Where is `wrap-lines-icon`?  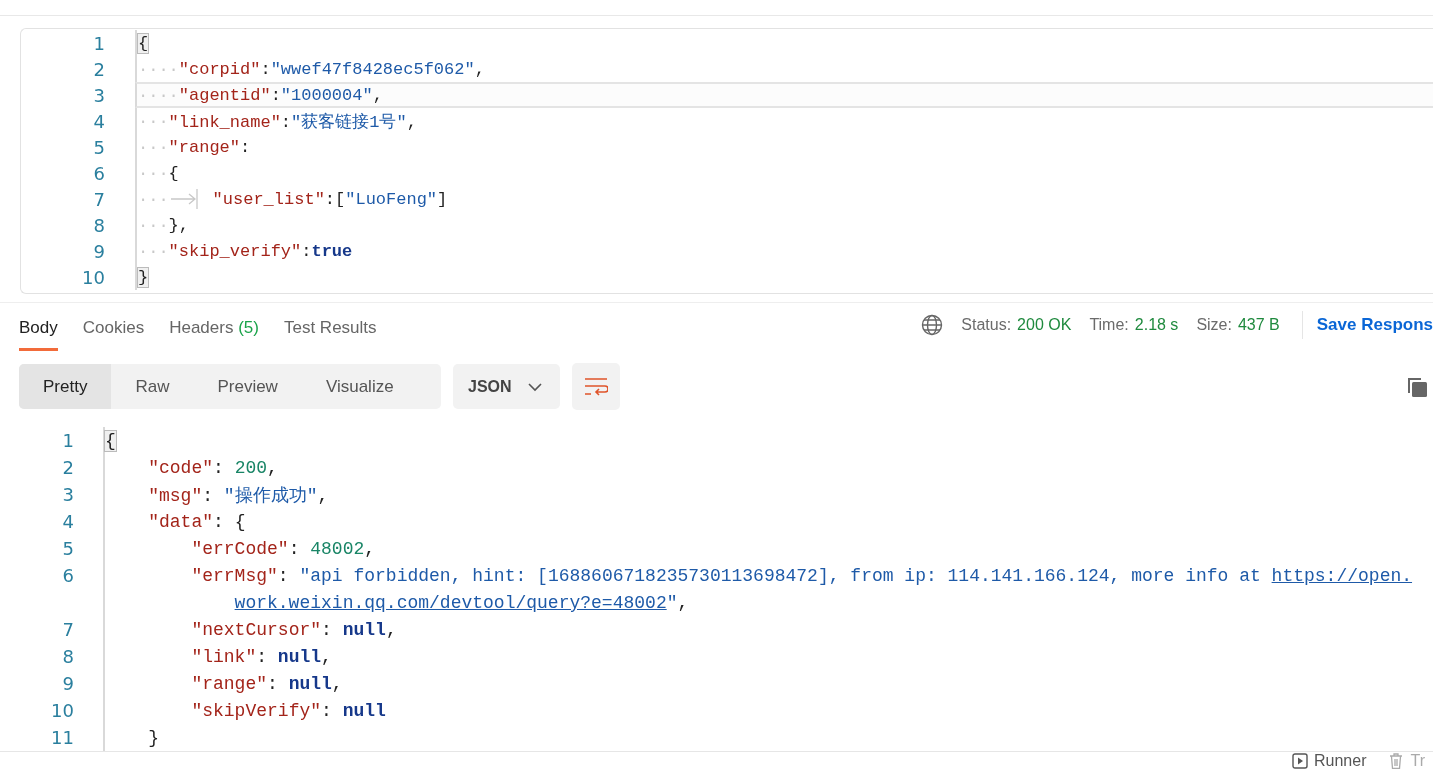 wrap-lines-icon is located at coordinates (595, 386).